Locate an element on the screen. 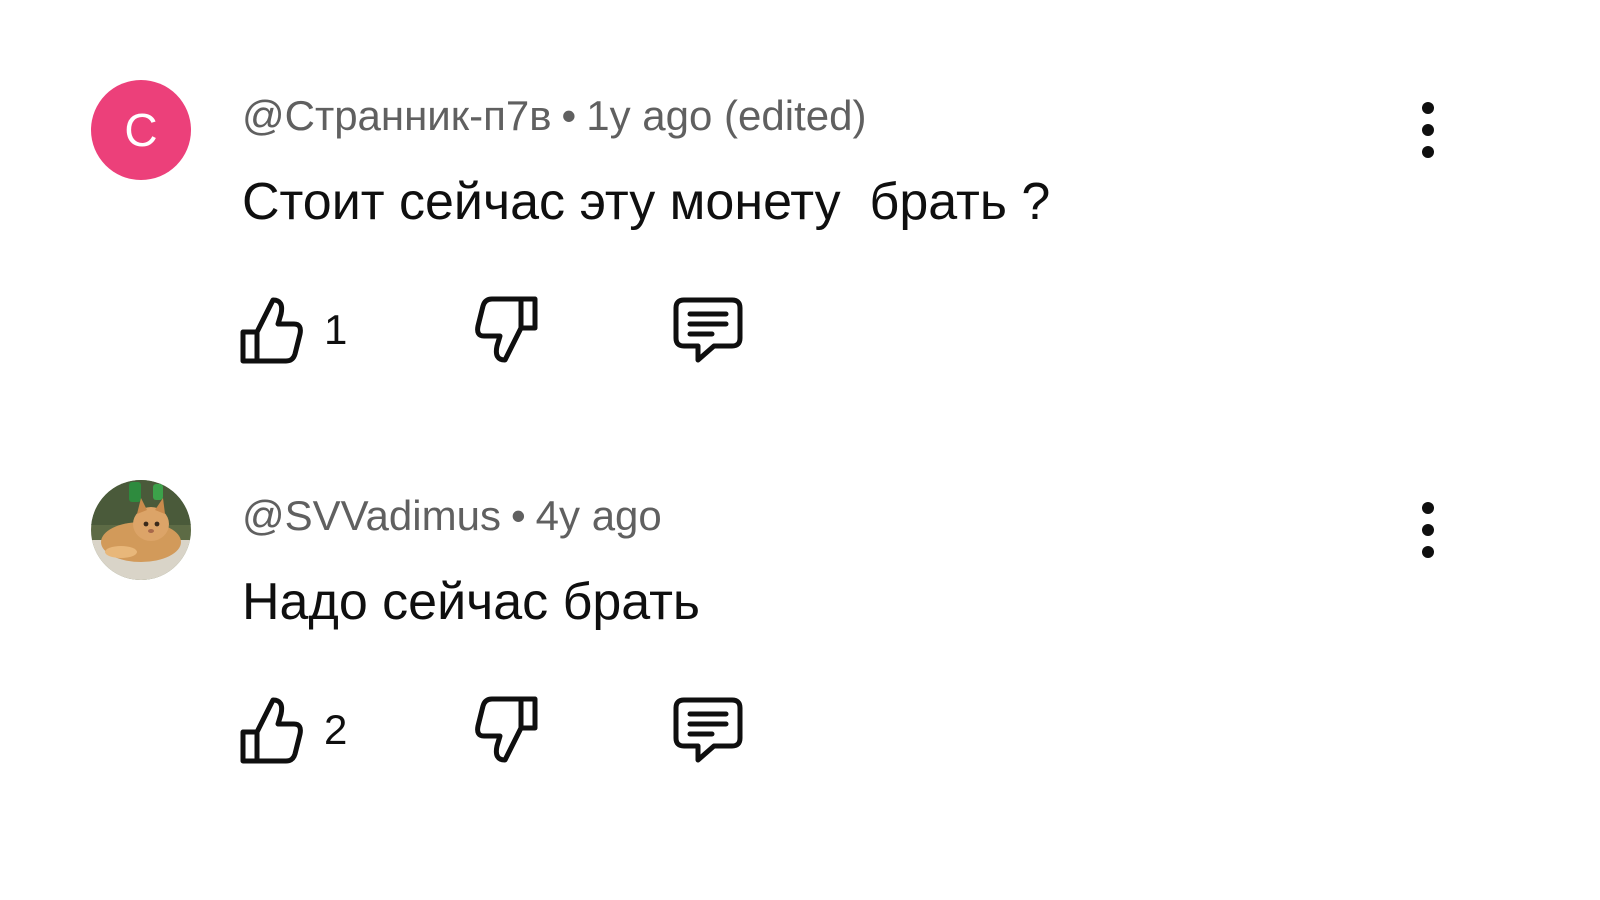  comment-timestamp: 1y ago (edited) is located at coordinates (726, 115).